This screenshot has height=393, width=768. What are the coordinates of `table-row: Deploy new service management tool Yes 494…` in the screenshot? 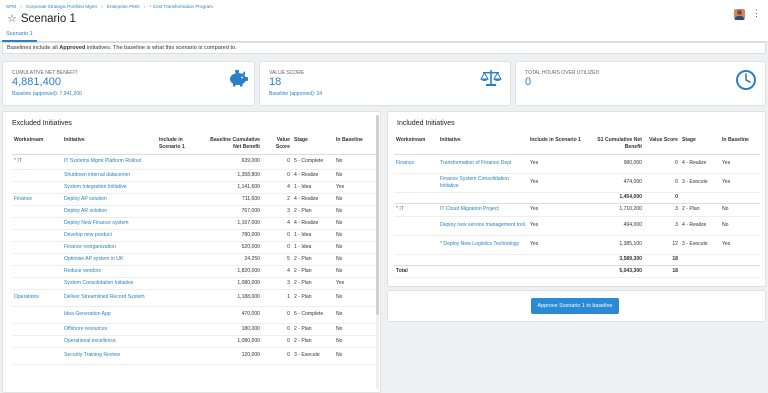 It's located at (577, 226).